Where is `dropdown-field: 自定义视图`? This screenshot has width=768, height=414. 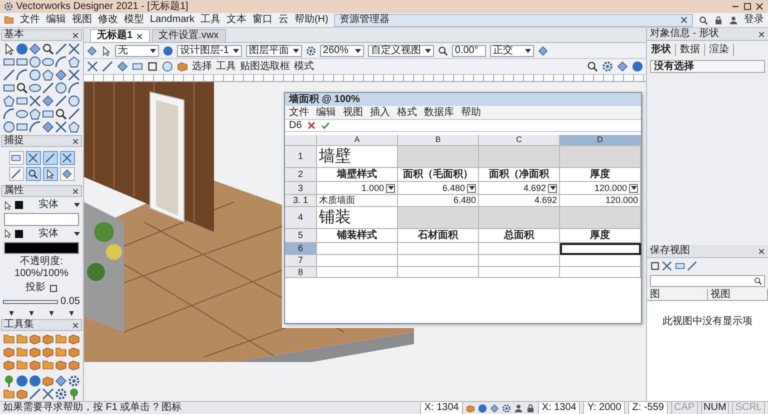
dropdown-field: 自定义视图 is located at coordinates (401, 50).